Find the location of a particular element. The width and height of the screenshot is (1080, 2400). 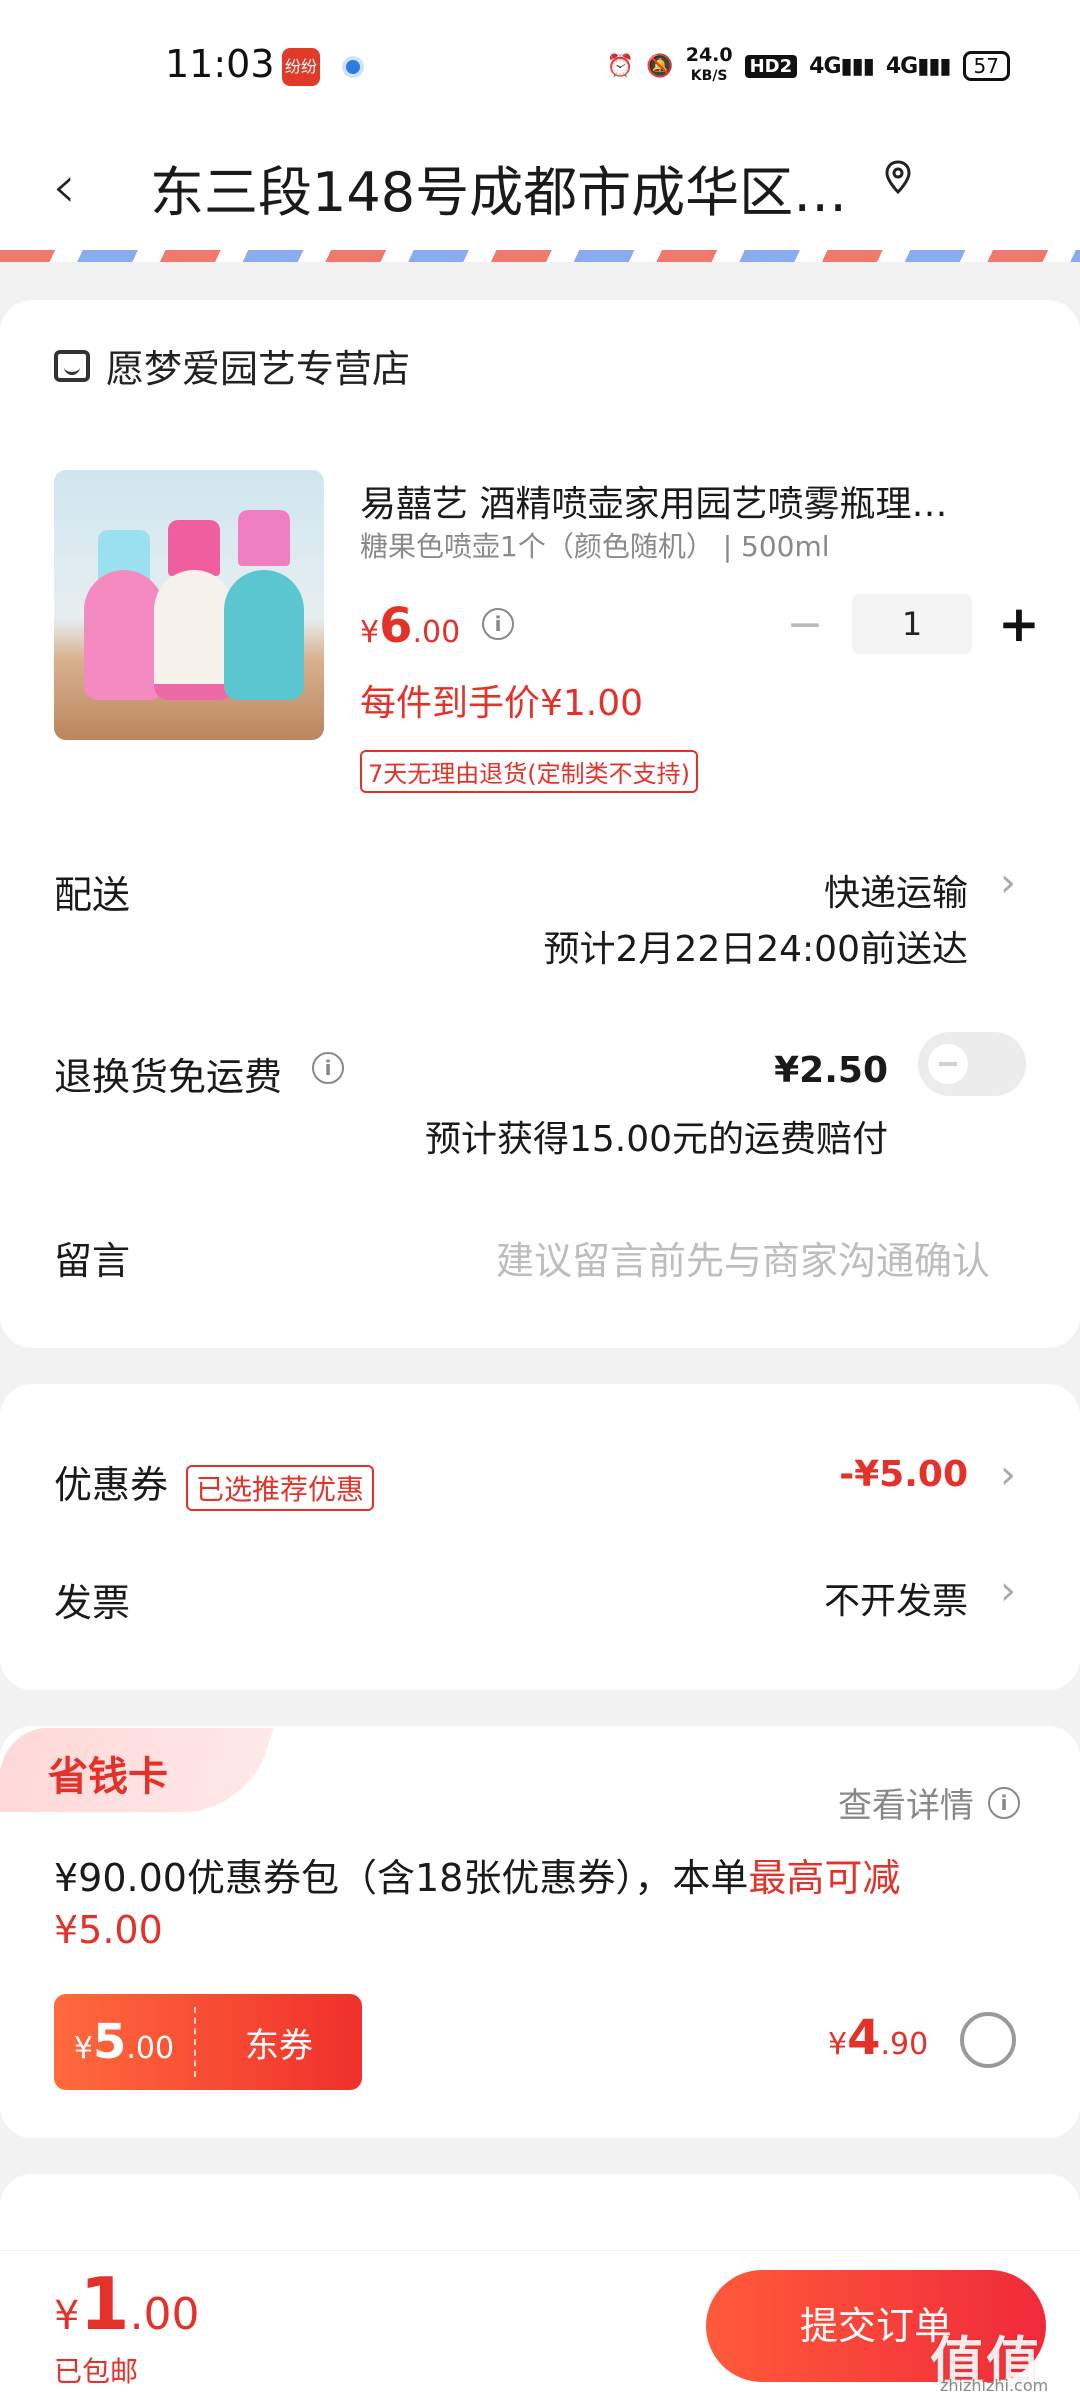

message-label: 留言 is located at coordinates (92, 1261).